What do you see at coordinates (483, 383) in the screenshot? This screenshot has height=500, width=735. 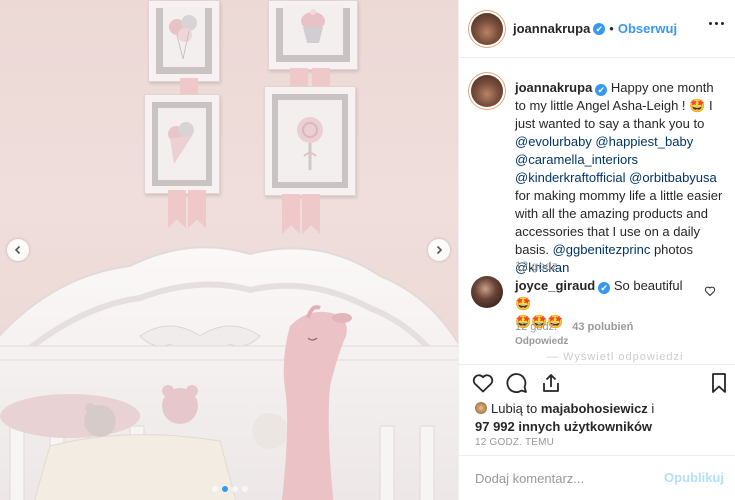 I see `heart-icon` at bounding box center [483, 383].